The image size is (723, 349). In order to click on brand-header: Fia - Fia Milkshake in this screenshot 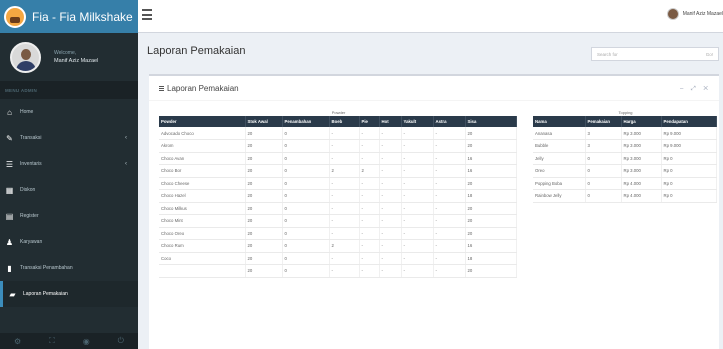, I will do `click(69, 16)`.